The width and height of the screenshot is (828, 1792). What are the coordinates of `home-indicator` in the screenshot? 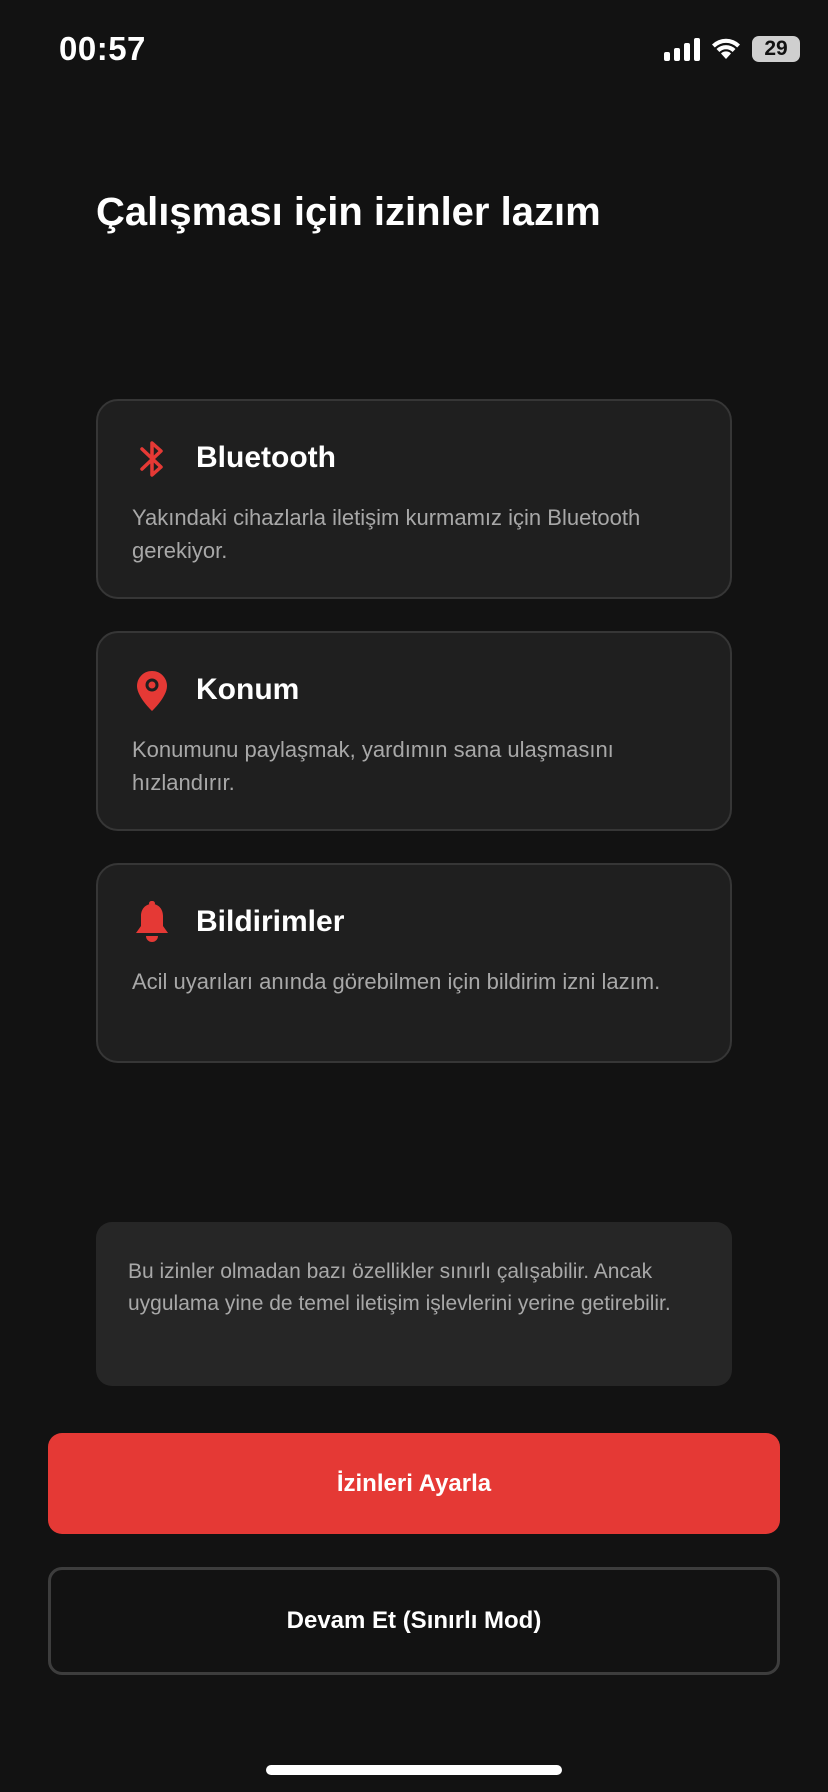 It's located at (414, 1770).